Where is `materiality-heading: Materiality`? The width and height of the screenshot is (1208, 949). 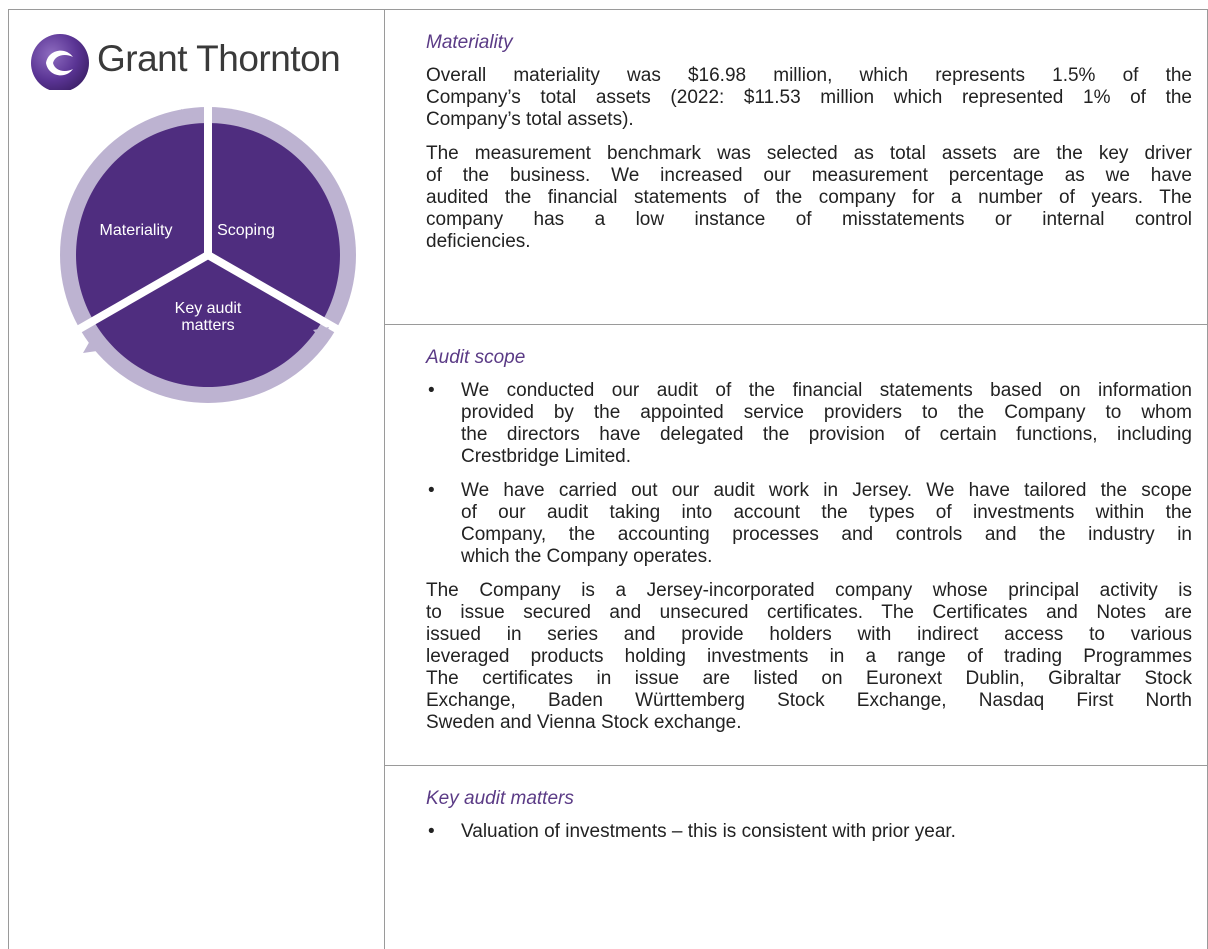
materiality-heading: Materiality is located at coordinates (469, 42).